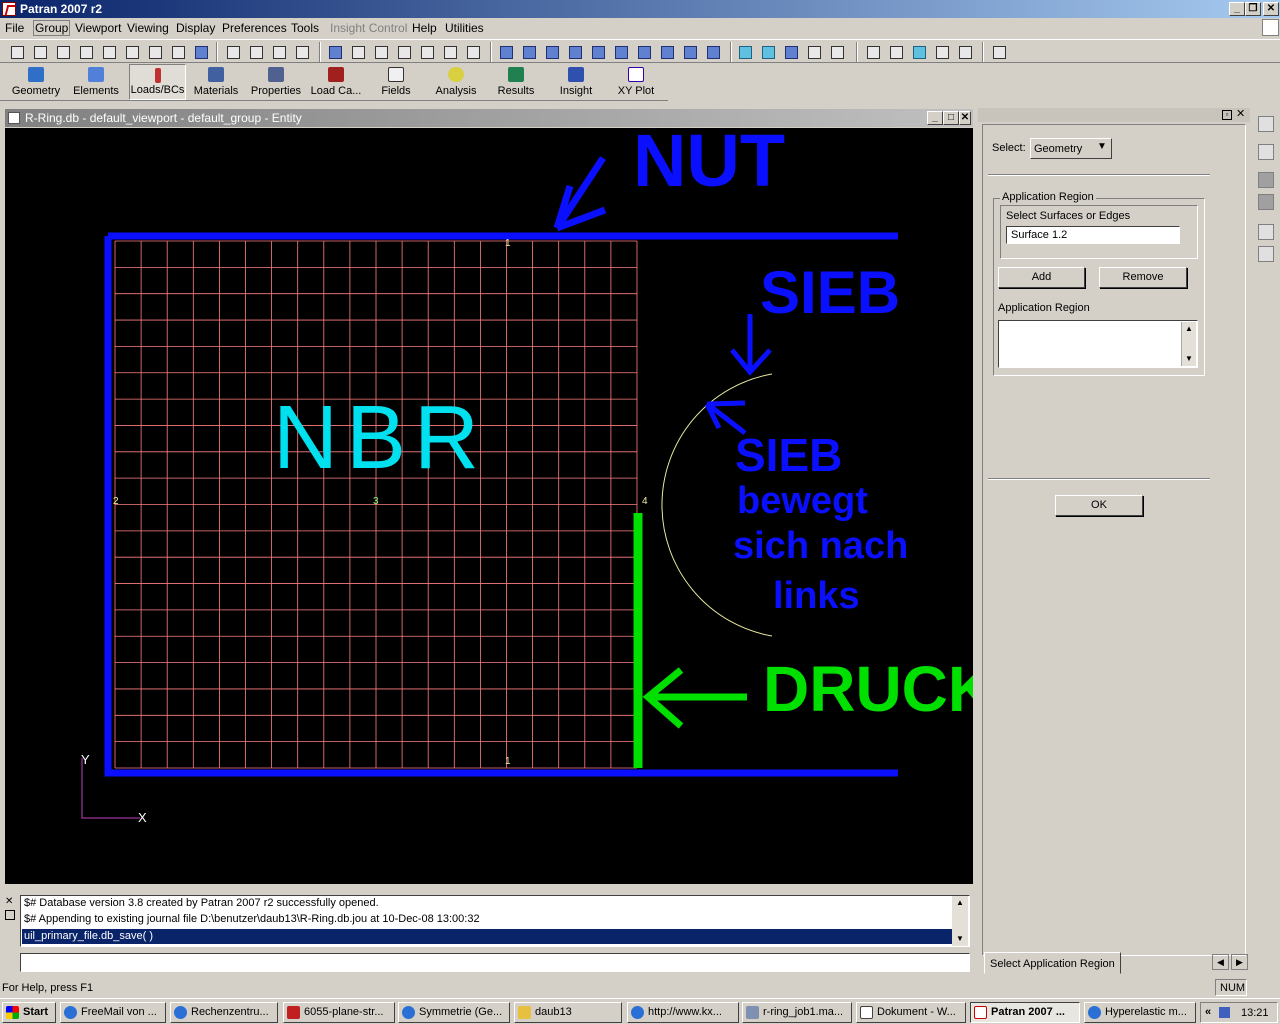 This screenshot has height=1024, width=1280. What do you see at coordinates (576, 82) in the screenshot?
I see `app-insight: Insight` at bounding box center [576, 82].